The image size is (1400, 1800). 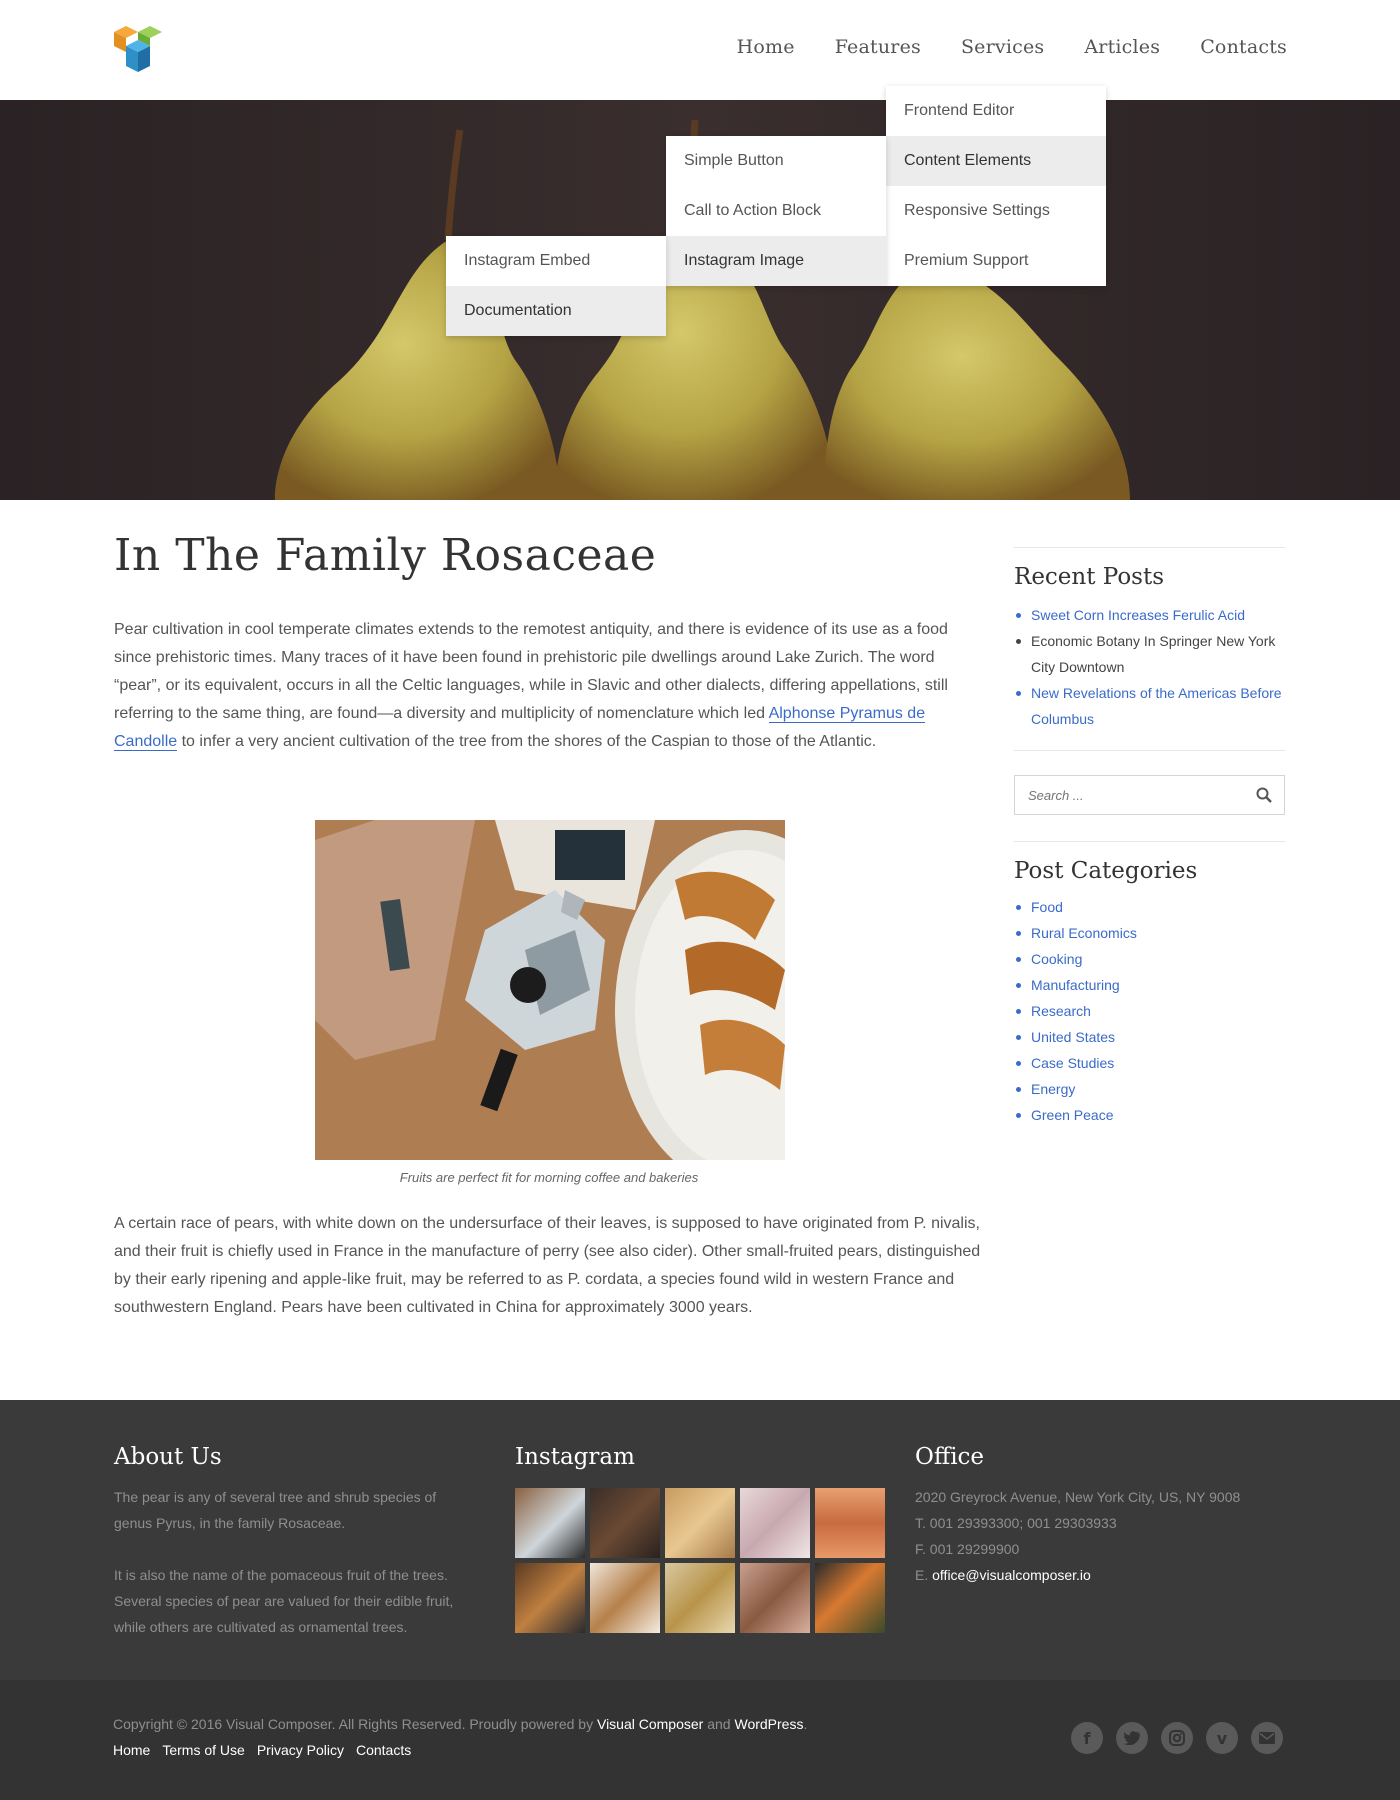 I want to click on nav-contacts: Contacts, so click(x=1243, y=47).